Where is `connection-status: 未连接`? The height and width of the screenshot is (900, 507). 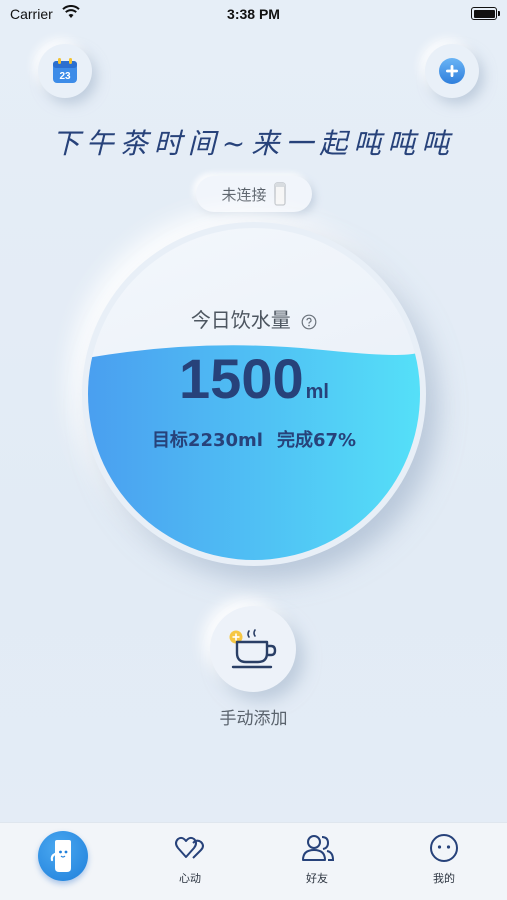
connection-status: 未连接 is located at coordinates (244, 194).